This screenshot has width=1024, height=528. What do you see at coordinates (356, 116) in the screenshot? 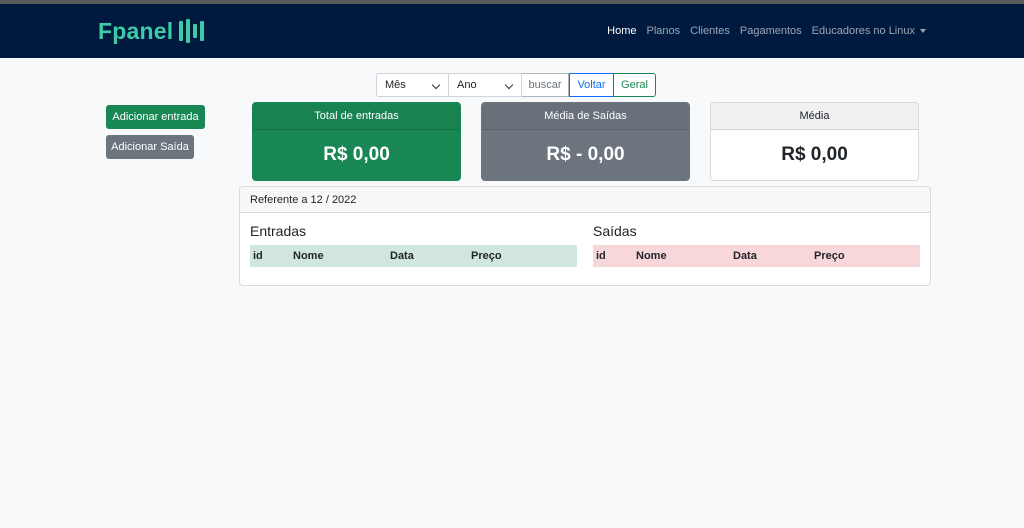
I see `total-entries-title: Total de entradas` at bounding box center [356, 116].